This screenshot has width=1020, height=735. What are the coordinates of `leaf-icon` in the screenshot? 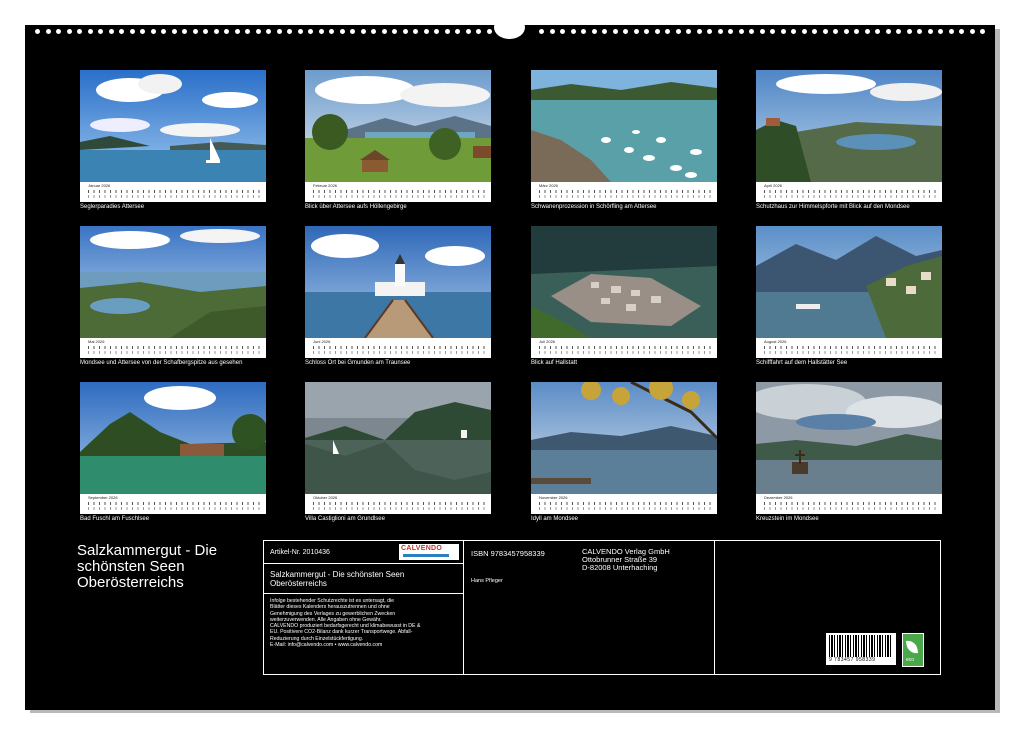 It's located at (912, 647).